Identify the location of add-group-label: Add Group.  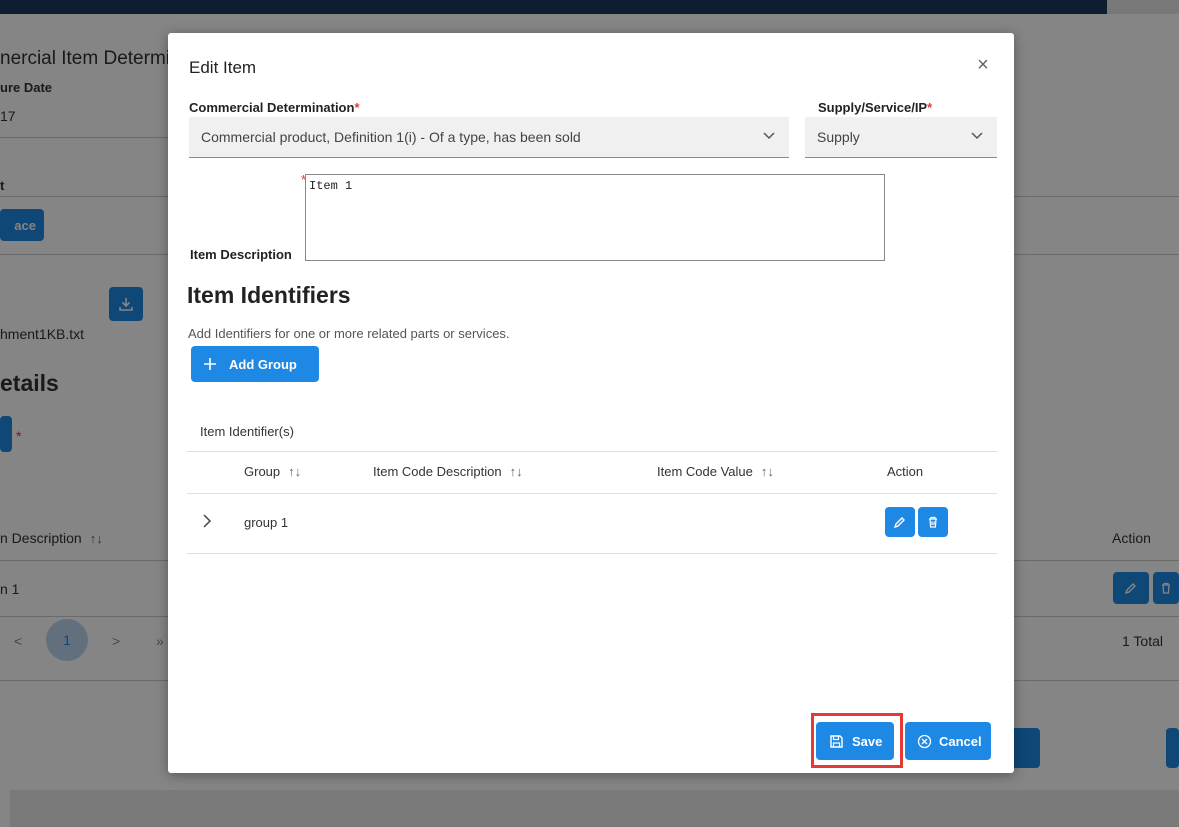
(263, 364).